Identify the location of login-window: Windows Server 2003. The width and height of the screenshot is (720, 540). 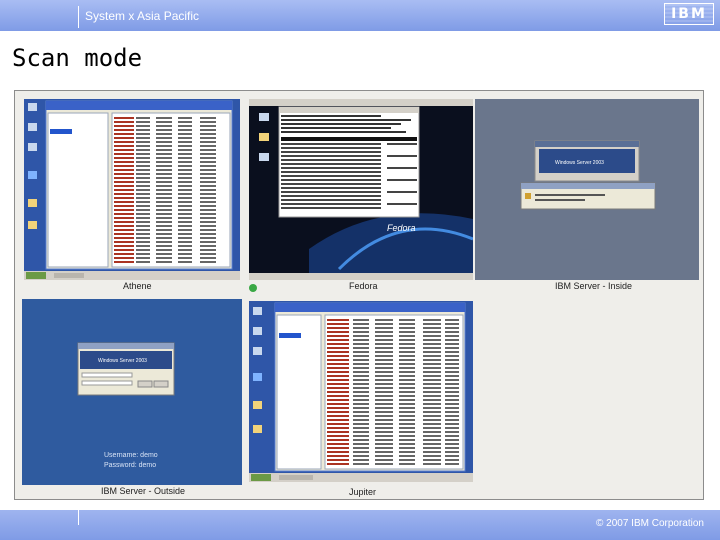
(587, 161).